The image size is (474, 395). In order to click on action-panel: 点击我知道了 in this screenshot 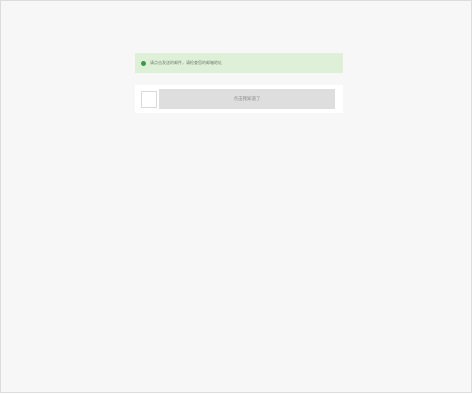, I will do `click(239, 99)`.